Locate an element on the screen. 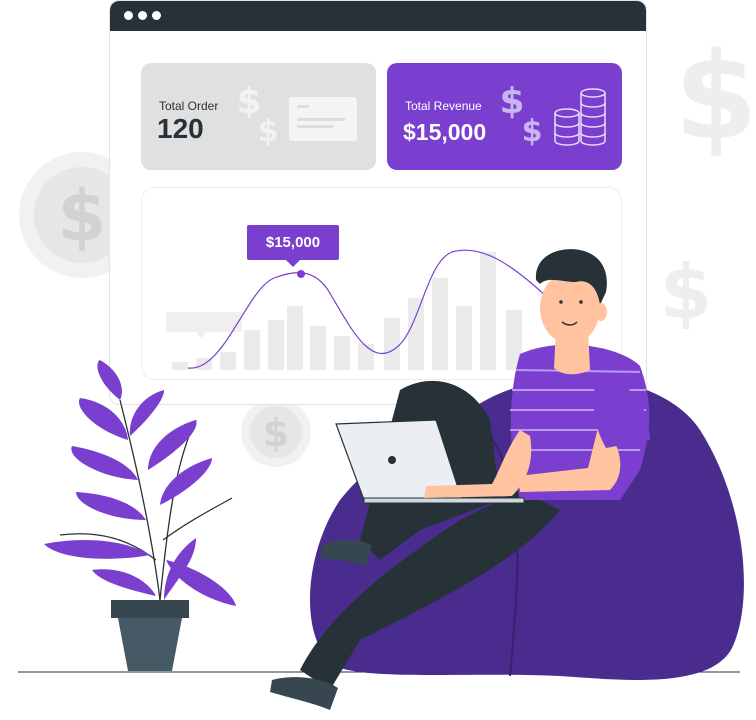 Image resolution: width=756 pixels, height=720 pixels. person-head is located at coordinates (571, 296).